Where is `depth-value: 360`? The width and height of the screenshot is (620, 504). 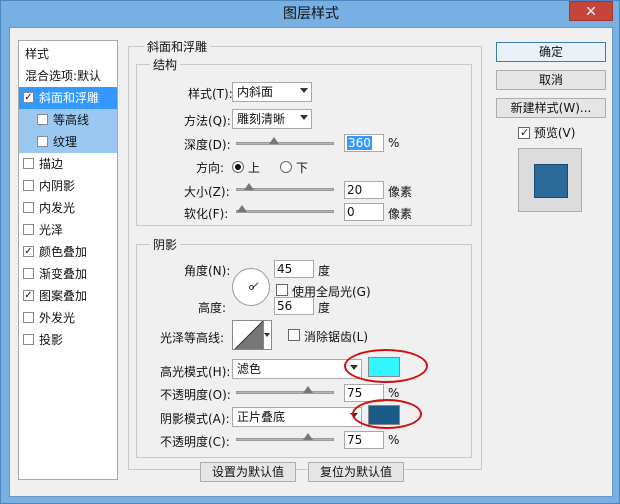
depth-value: 360 is located at coordinates (359, 143).